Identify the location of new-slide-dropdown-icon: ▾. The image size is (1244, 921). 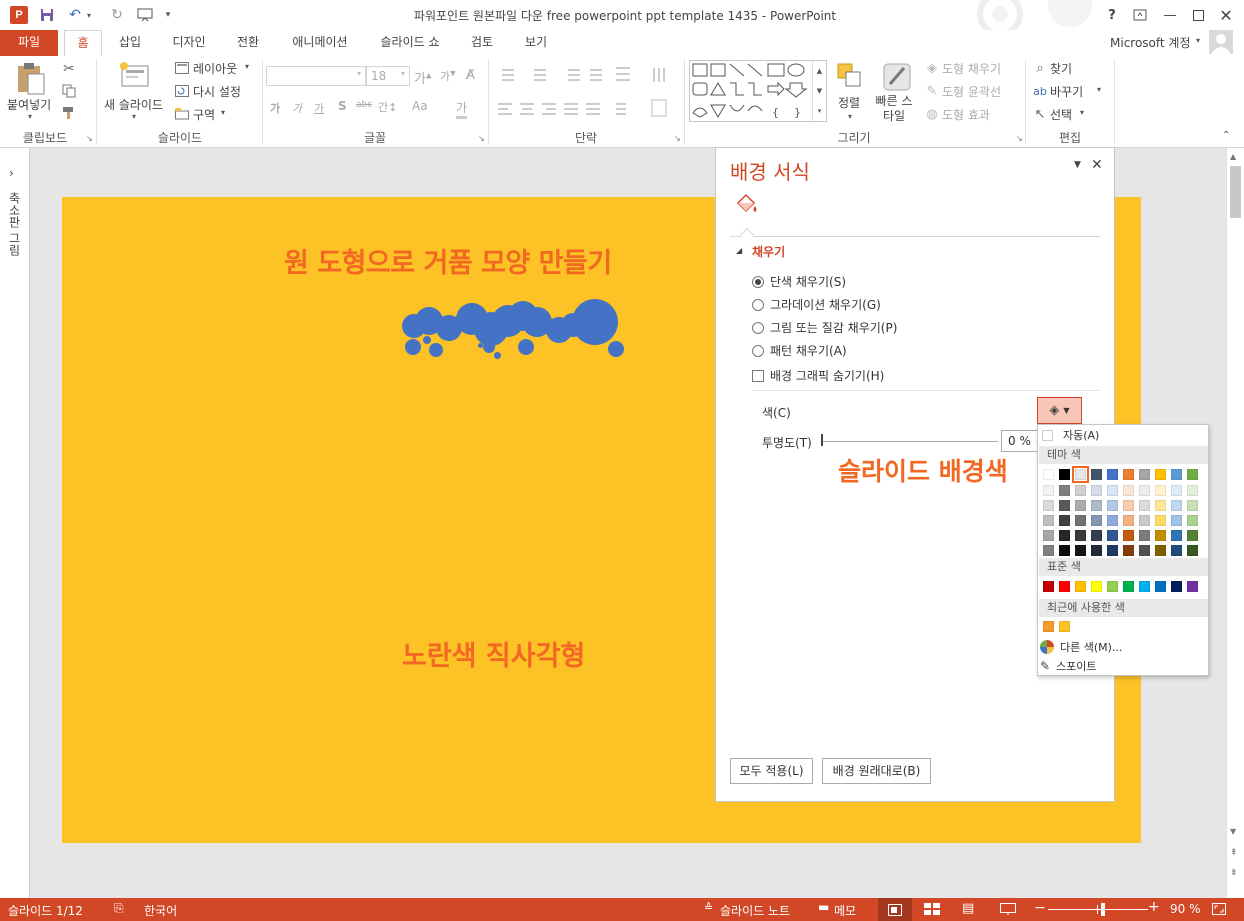
(134, 116).